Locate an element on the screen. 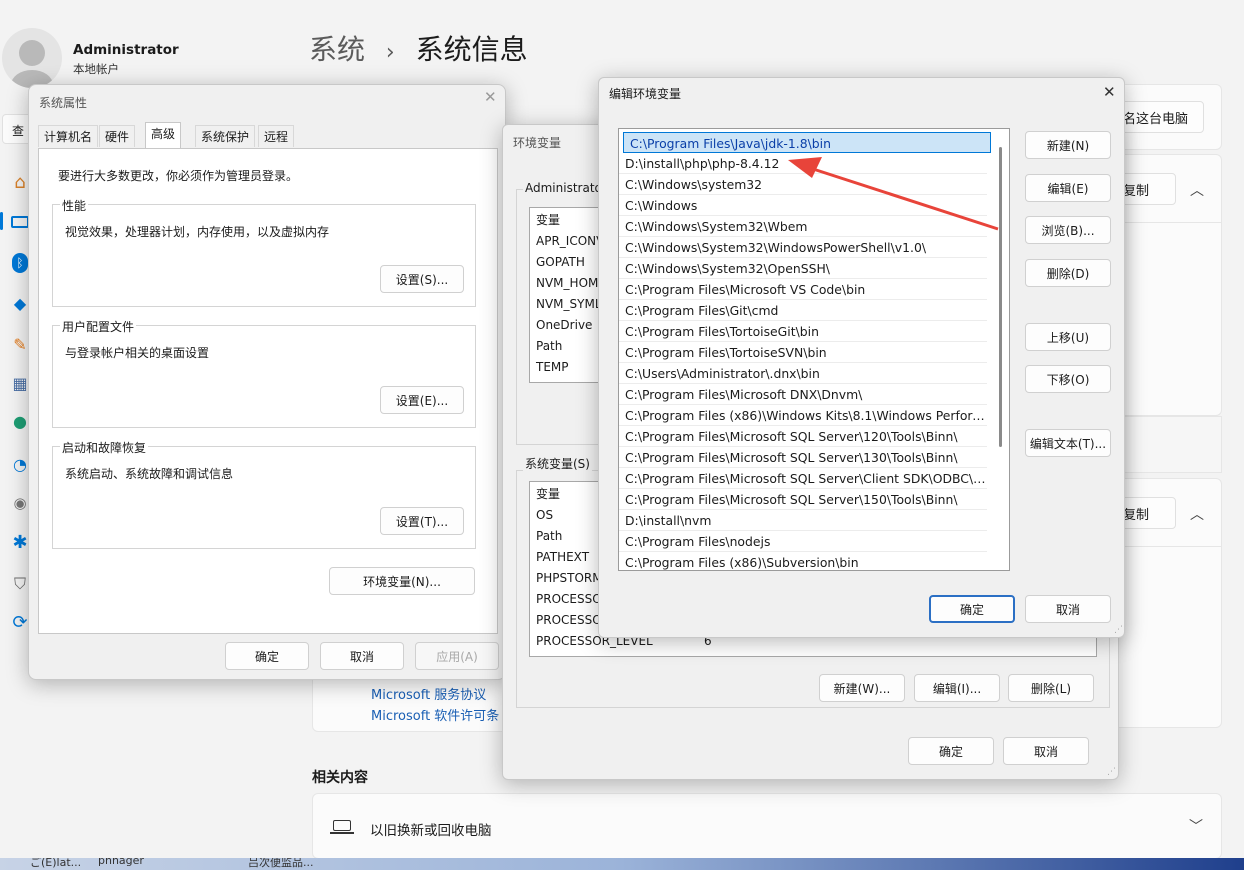 This screenshot has width=1244, height=870. startup-recovery-description: 系统启动、系统故障和调试信息 is located at coordinates (149, 474).